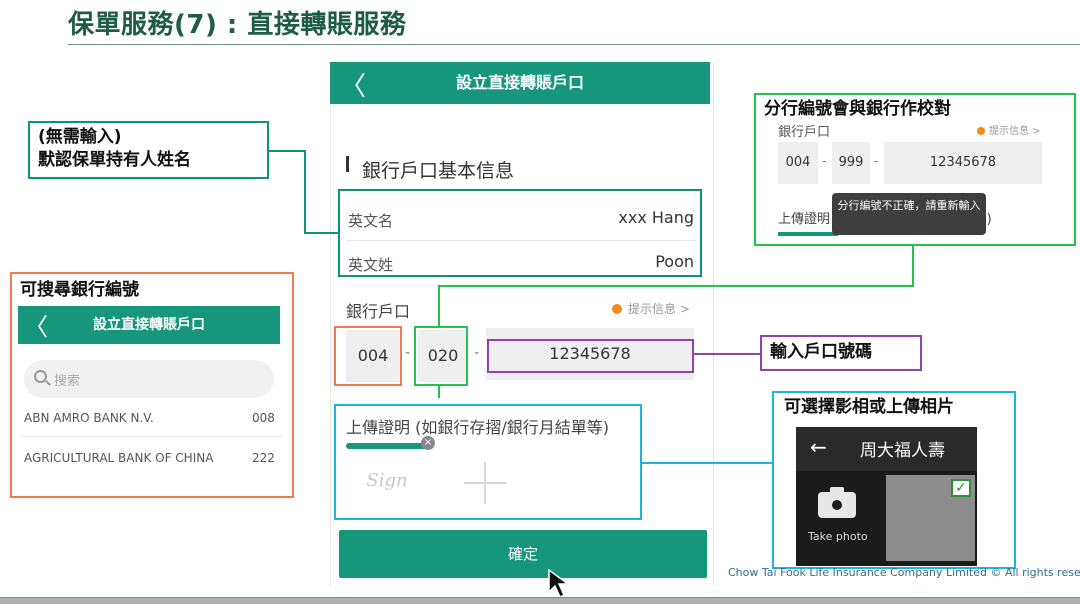  I want to click on search-panel-header: 〈 設立直接轉賬戶口, so click(149, 325).